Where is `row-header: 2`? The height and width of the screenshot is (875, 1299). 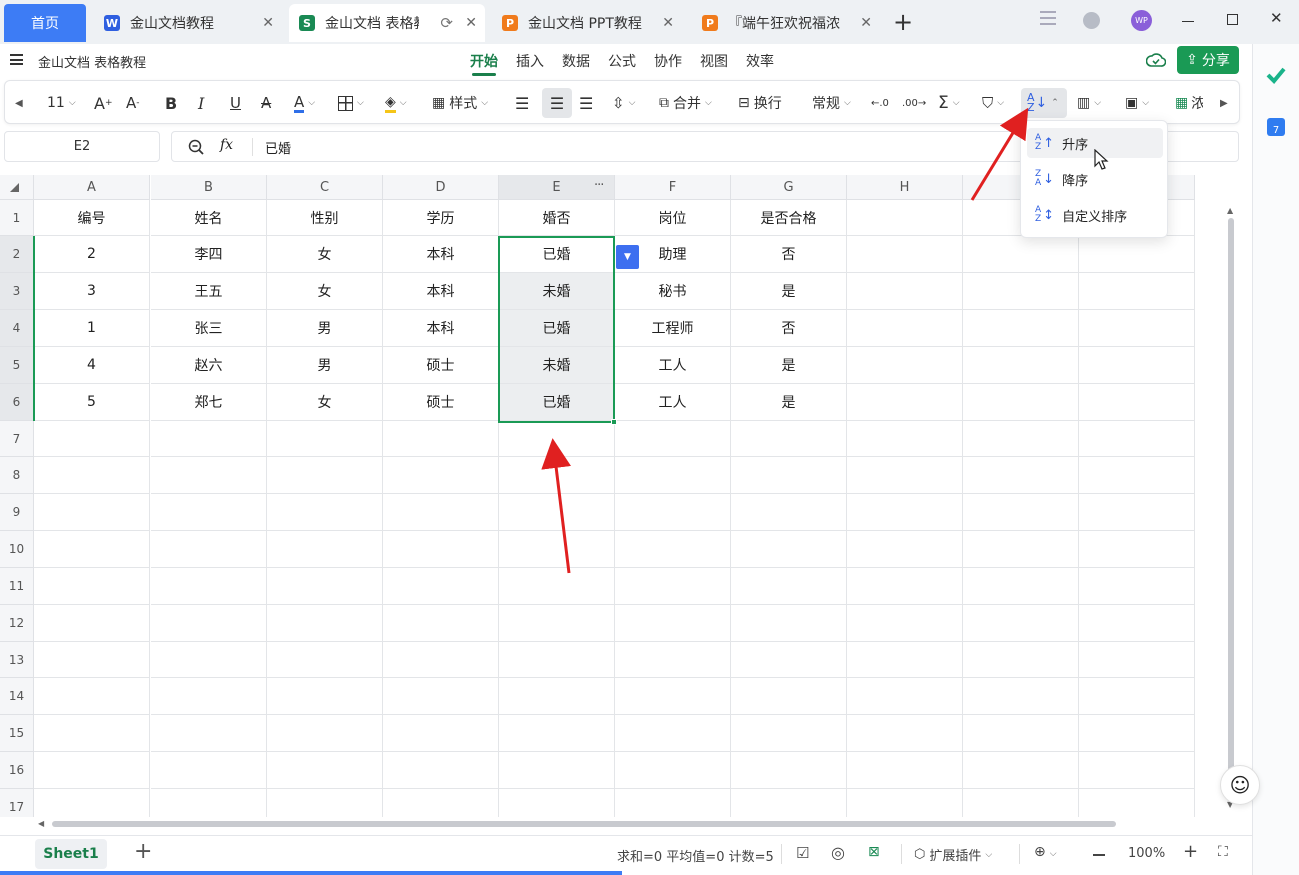
row-header: 2 is located at coordinates (17, 254).